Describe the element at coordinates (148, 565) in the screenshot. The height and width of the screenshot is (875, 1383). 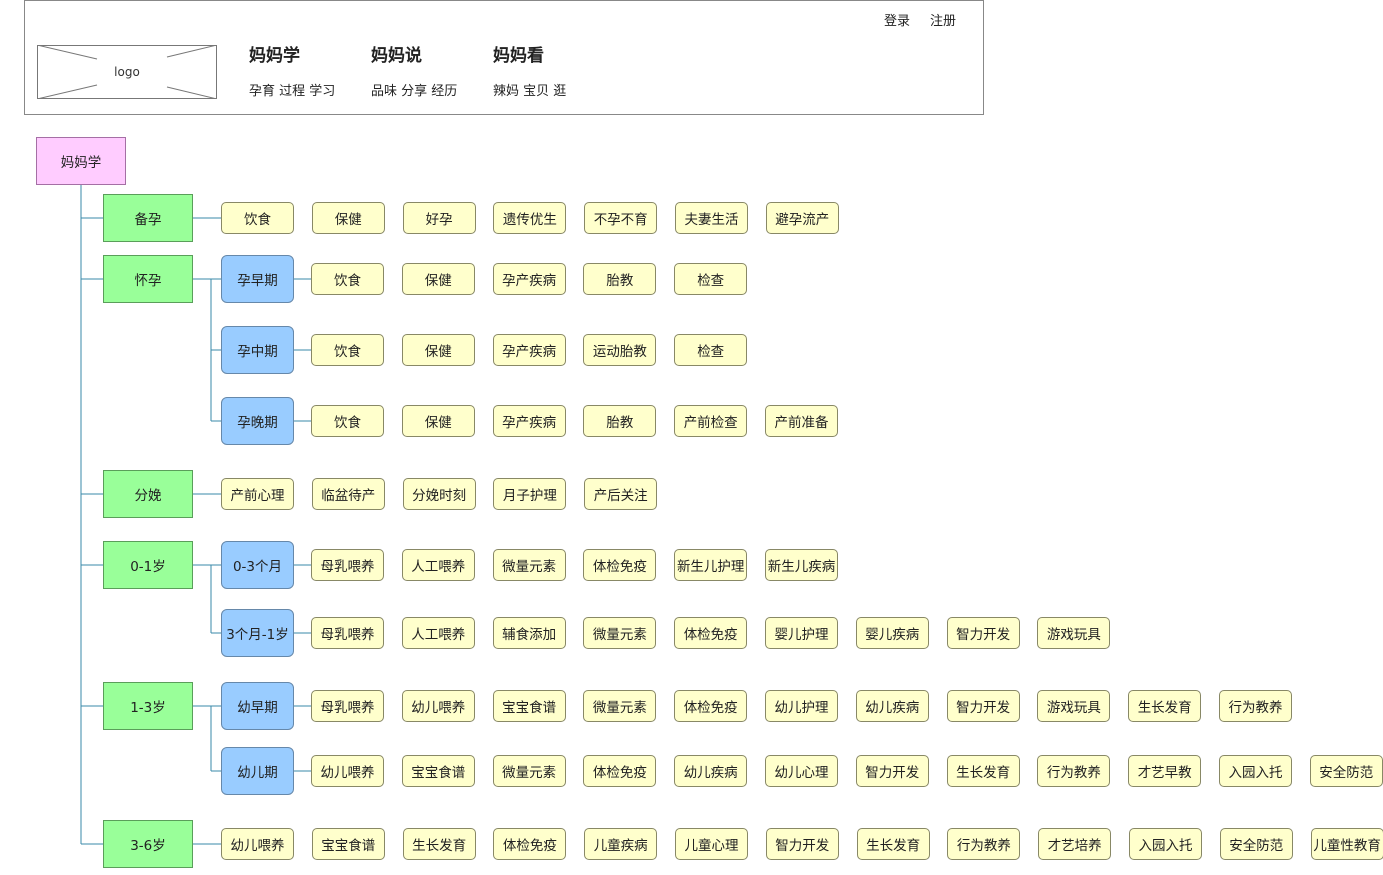
I see `stage-node: 0-1岁` at that location.